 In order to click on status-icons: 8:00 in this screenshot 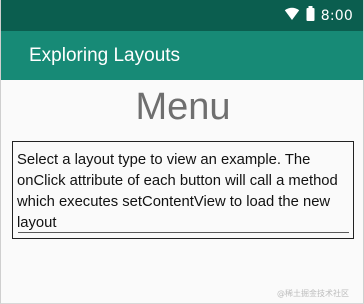, I will do `click(318, 15)`.